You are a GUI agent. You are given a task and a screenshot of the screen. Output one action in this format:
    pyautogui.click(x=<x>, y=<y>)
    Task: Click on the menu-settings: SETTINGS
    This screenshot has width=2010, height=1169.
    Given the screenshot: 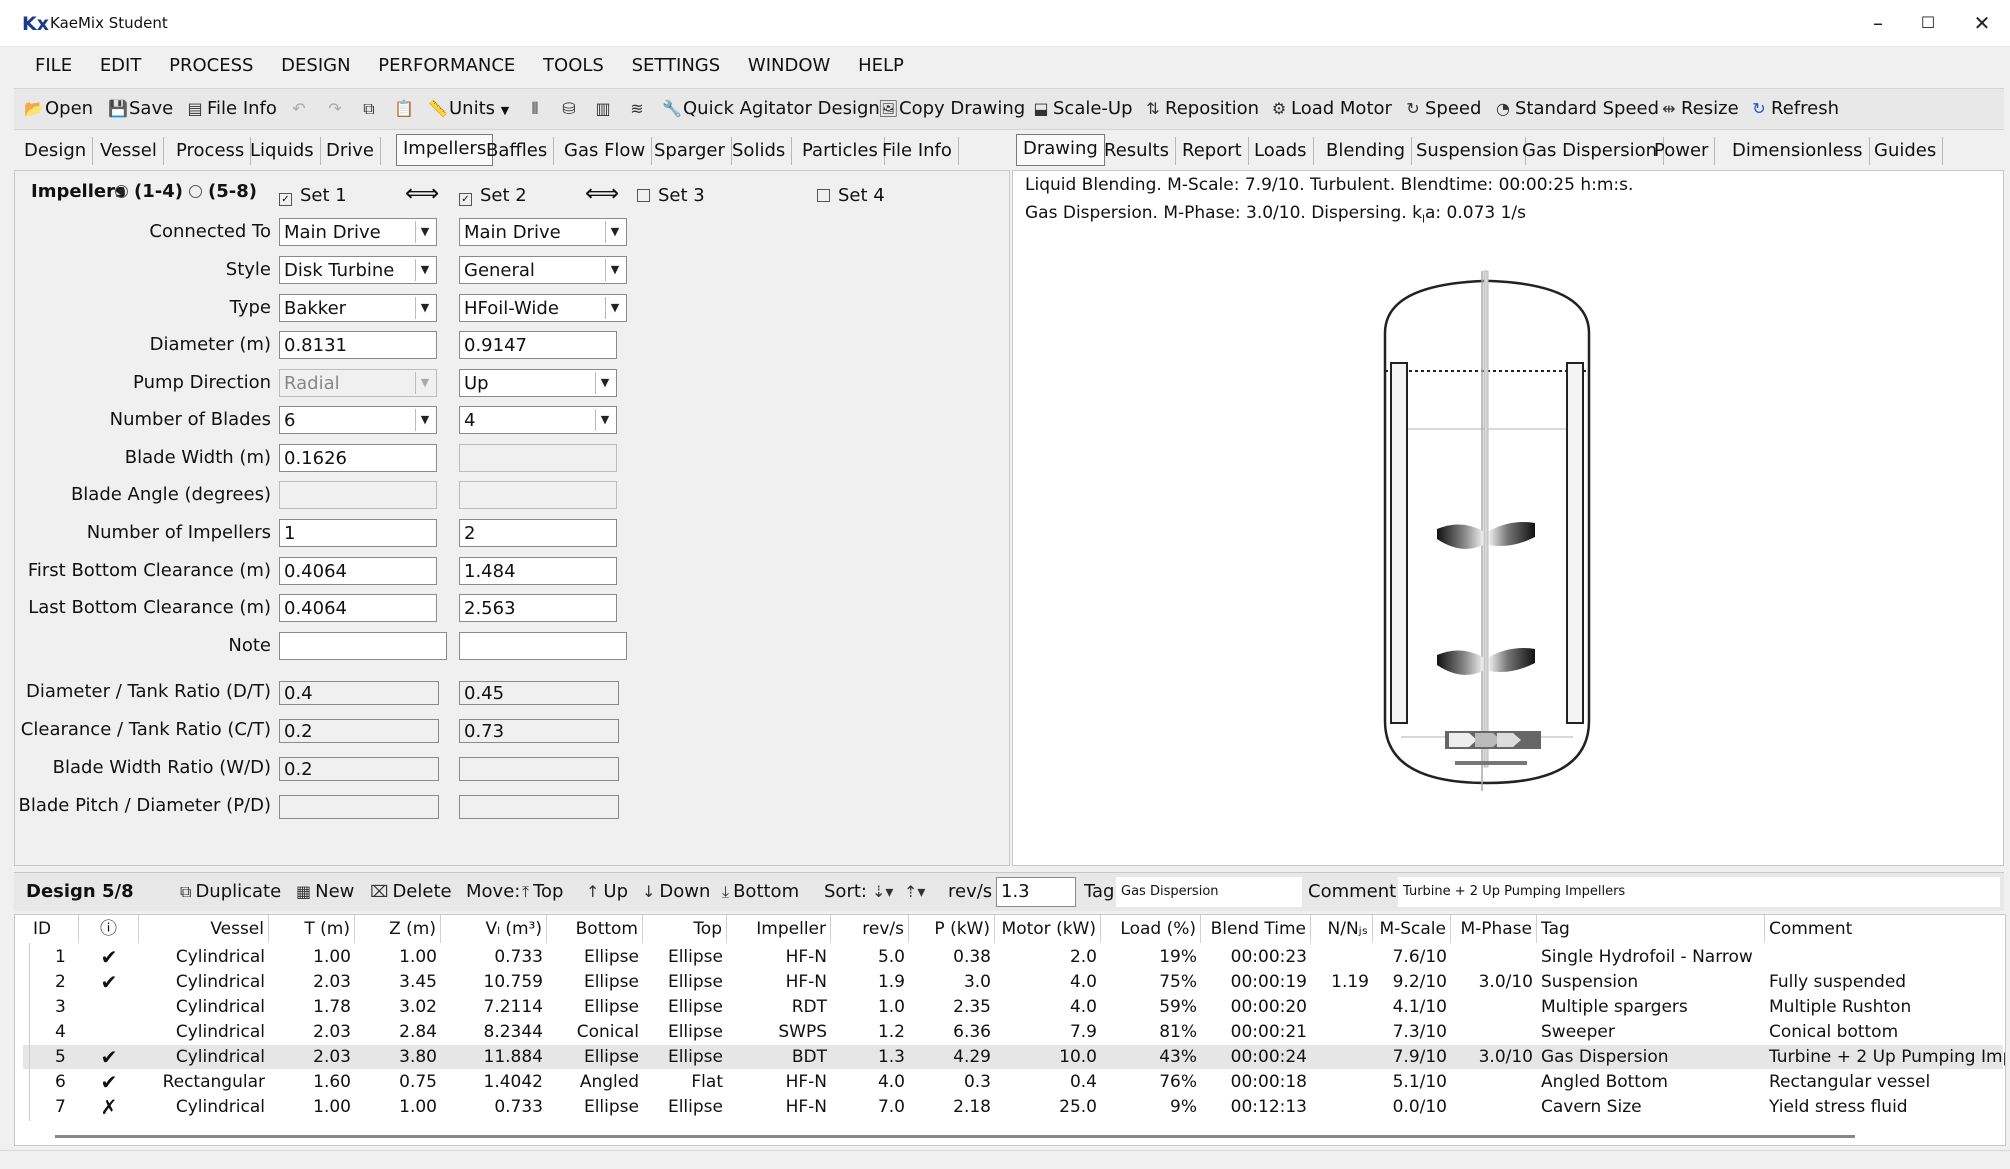 What is the action you would take?
    pyautogui.click(x=676, y=66)
    